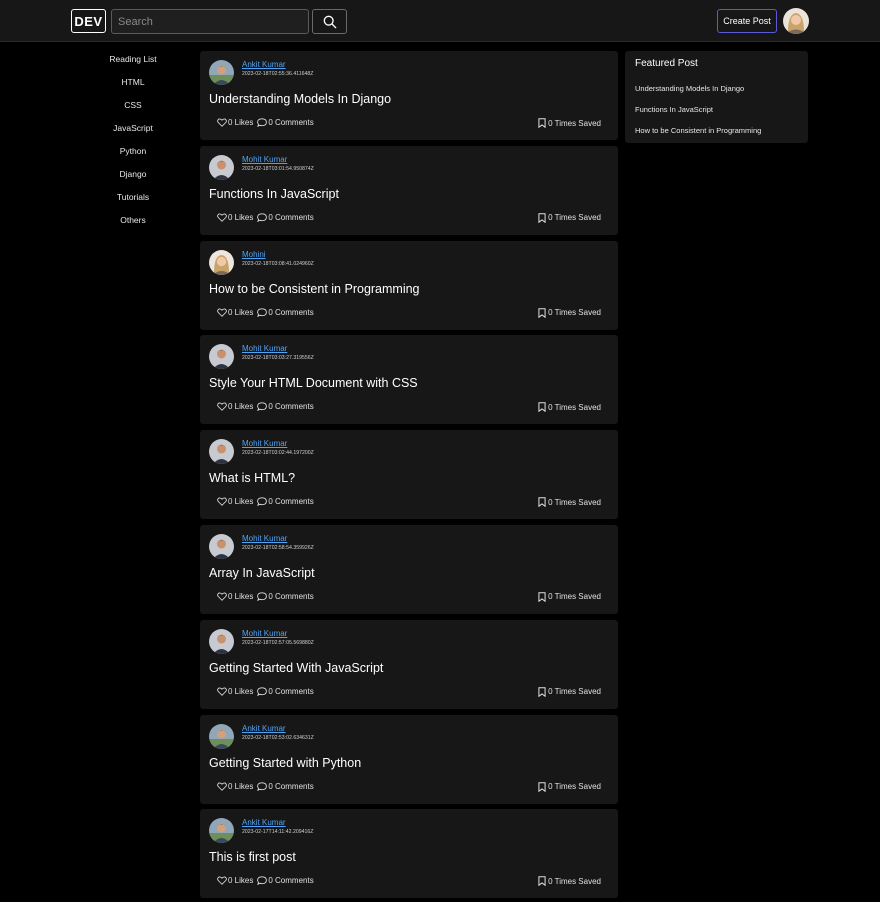 Image resolution: width=880 pixels, height=902 pixels. I want to click on search-input, so click(210, 21).